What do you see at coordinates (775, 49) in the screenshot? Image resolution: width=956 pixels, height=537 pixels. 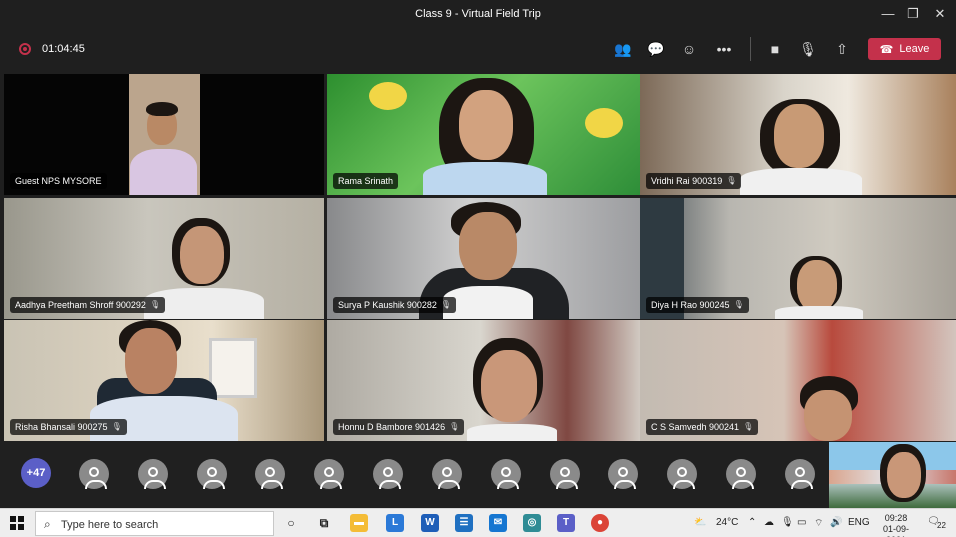 I see `camera-icon: ■` at bounding box center [775, 49].